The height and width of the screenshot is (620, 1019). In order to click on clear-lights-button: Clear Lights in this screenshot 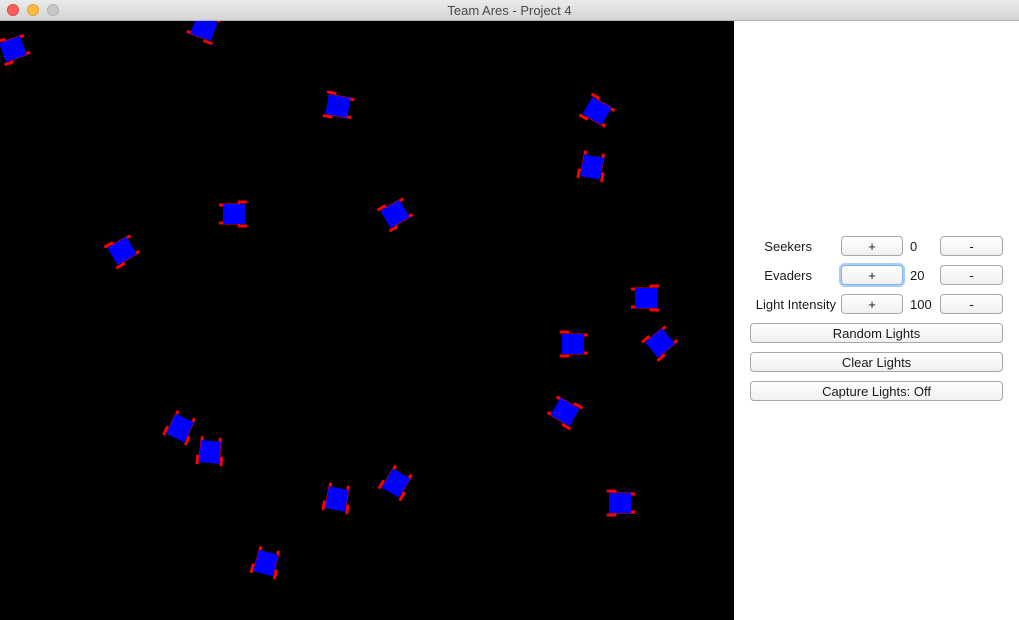, I will do `click(876, 362)`.